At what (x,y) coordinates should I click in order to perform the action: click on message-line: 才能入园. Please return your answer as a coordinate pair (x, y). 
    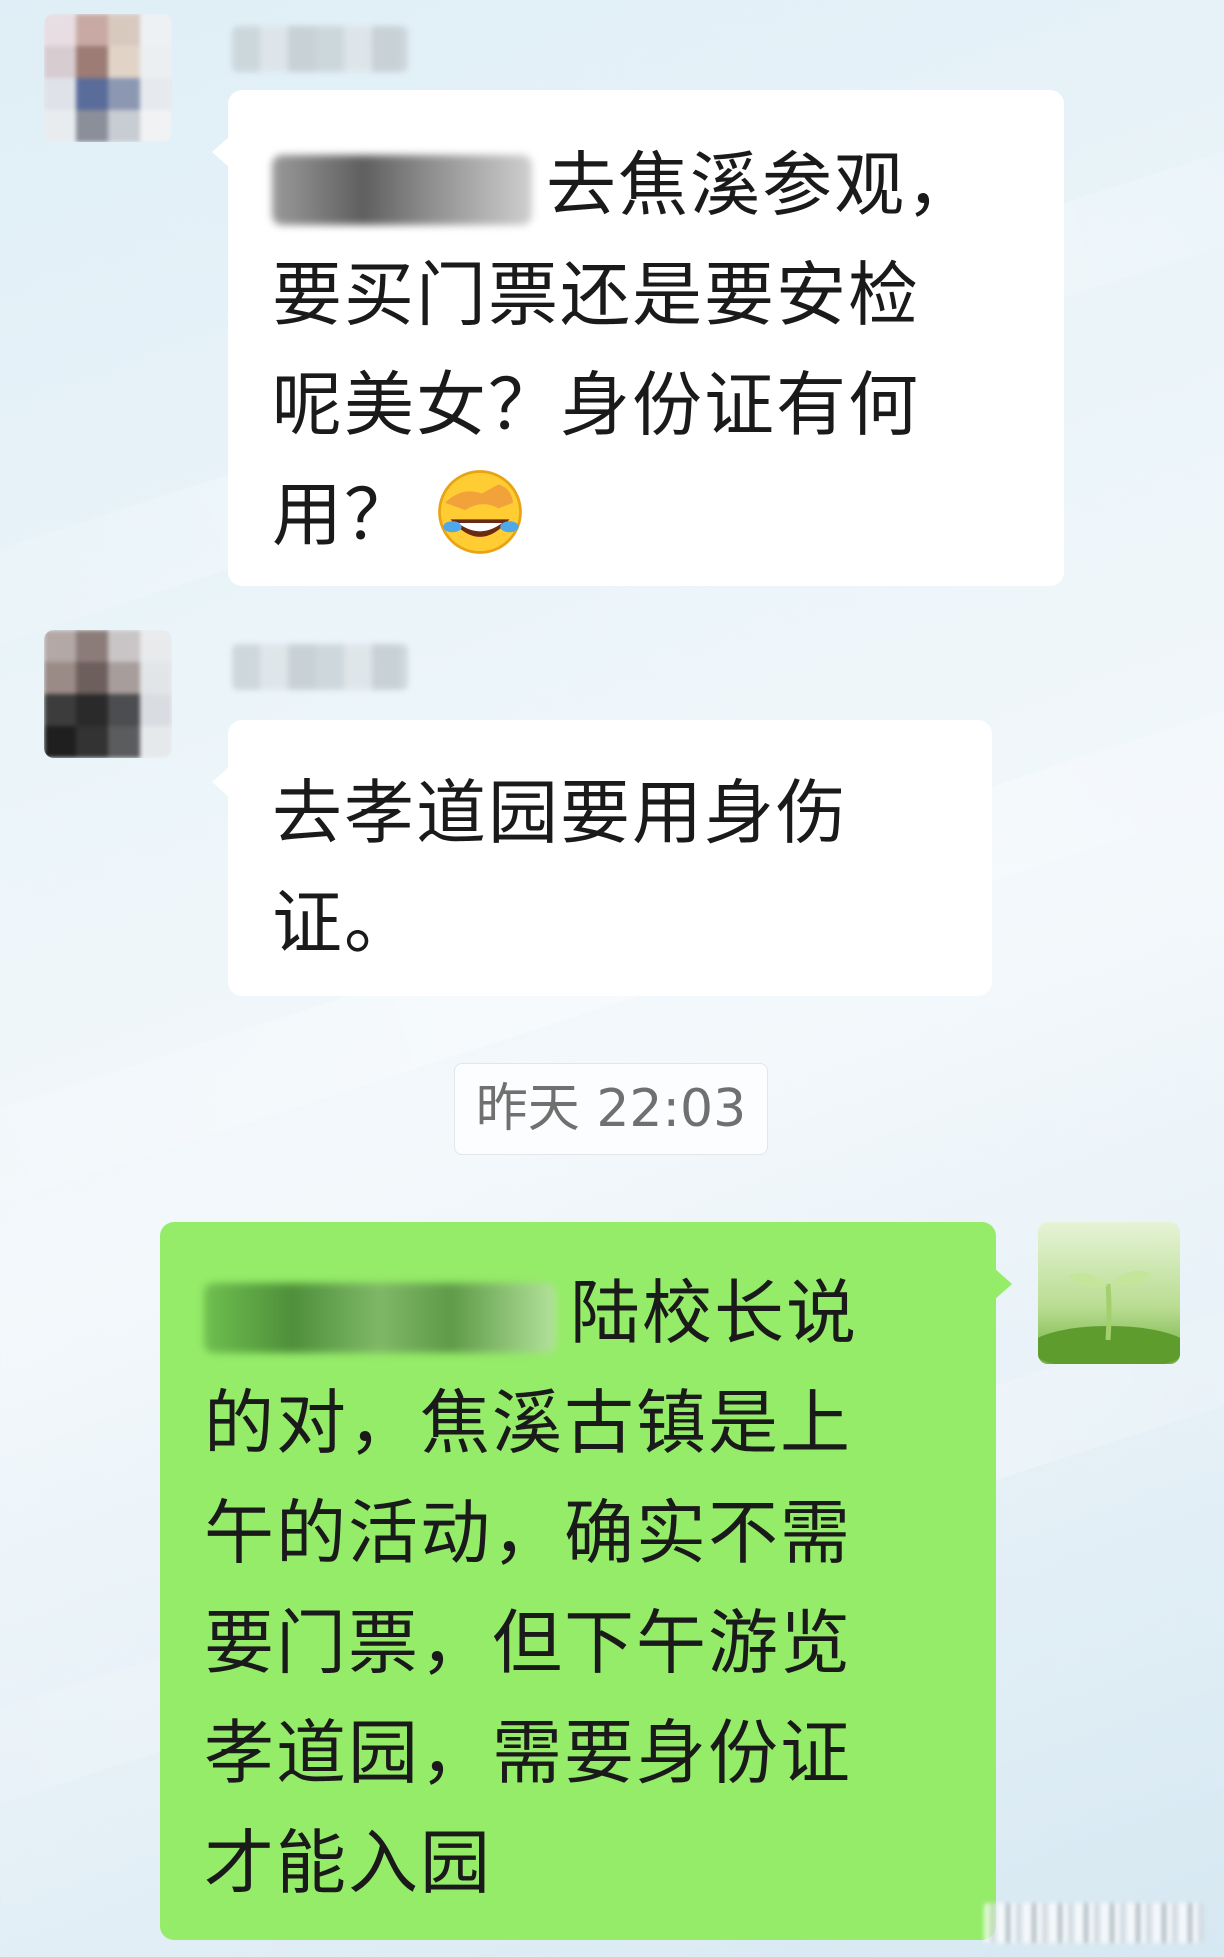
    Looking at the image, I should click on (348, 1863).